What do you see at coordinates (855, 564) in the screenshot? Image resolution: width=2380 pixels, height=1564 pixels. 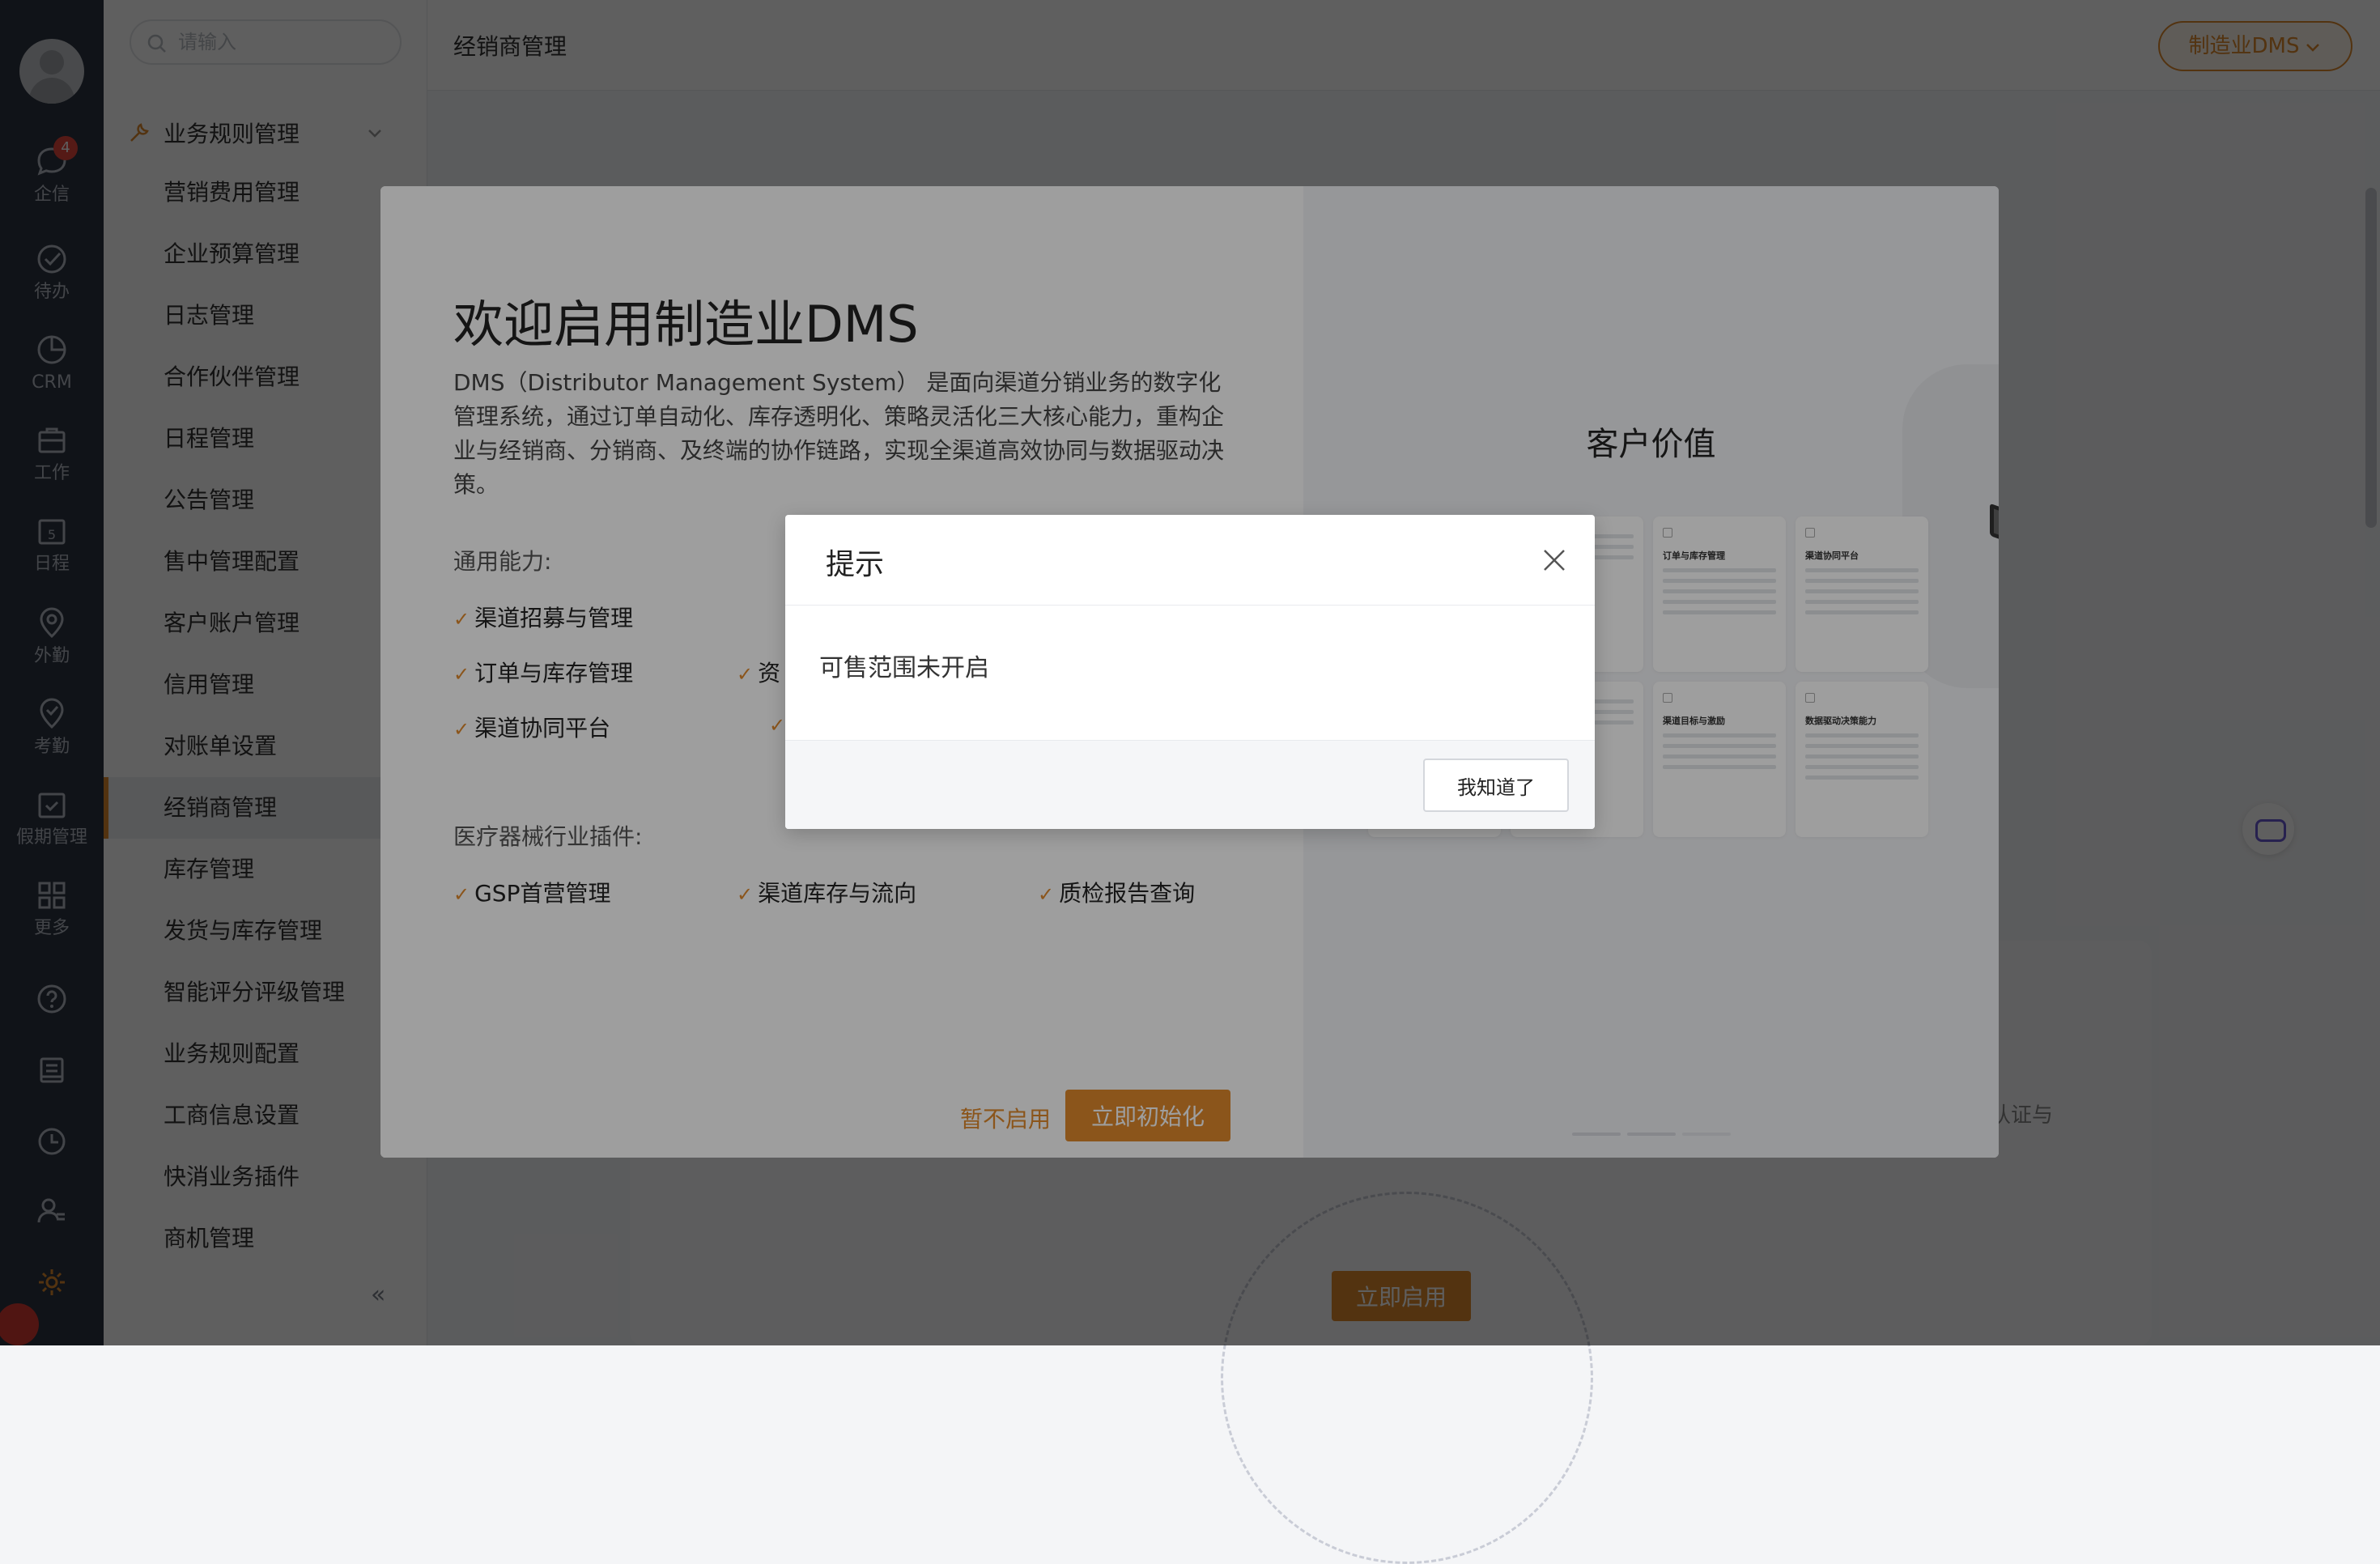 I see `dialog-title: 提示` at bounding box center [855, 564].